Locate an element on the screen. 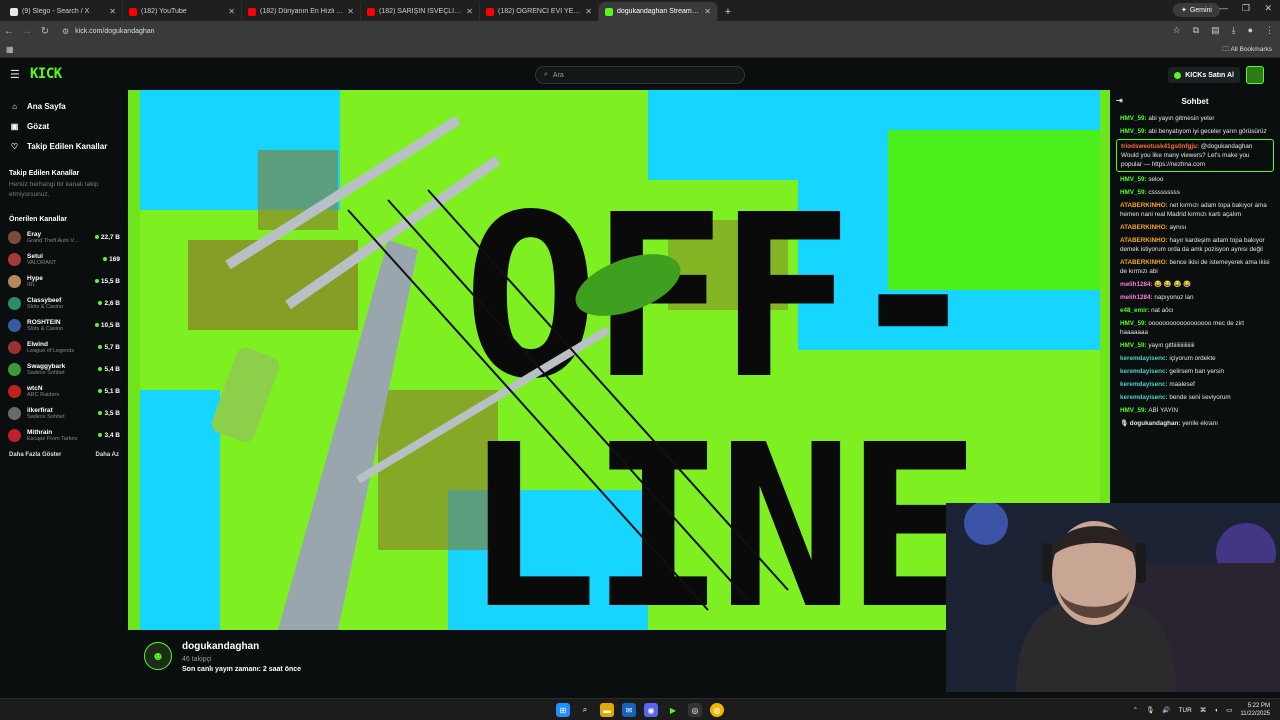 The height and width of the screenshot is (720, 1280). speaker-icon: ◖ is located at coordinates (1216, 710).